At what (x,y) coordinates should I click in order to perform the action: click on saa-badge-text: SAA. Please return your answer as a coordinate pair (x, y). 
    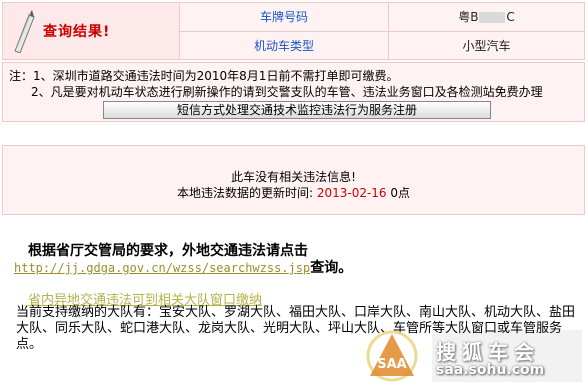
    Looking at the image, I should click on (392, 364).